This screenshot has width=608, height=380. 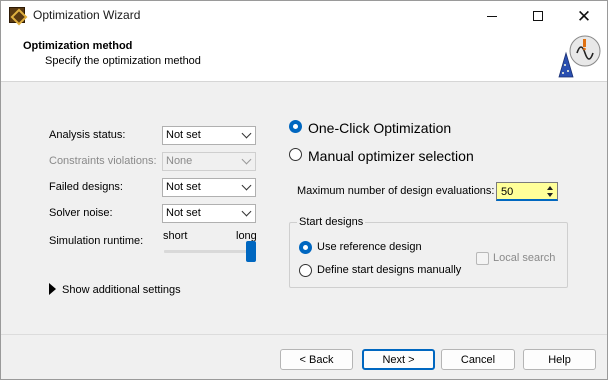 I want to click on local-search-label: Local search, so click(x=524, y=258).